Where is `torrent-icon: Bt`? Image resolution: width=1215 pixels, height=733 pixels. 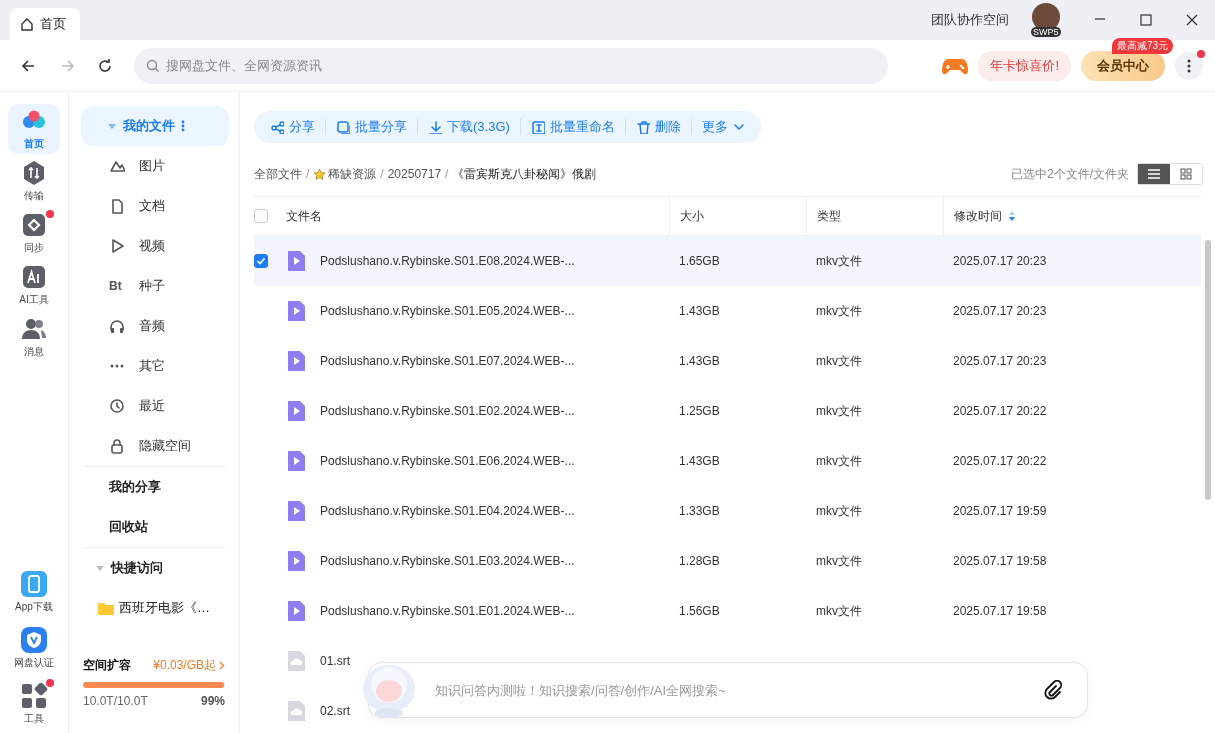 torrent-icon: Bt is located at coordinates (117, 286).